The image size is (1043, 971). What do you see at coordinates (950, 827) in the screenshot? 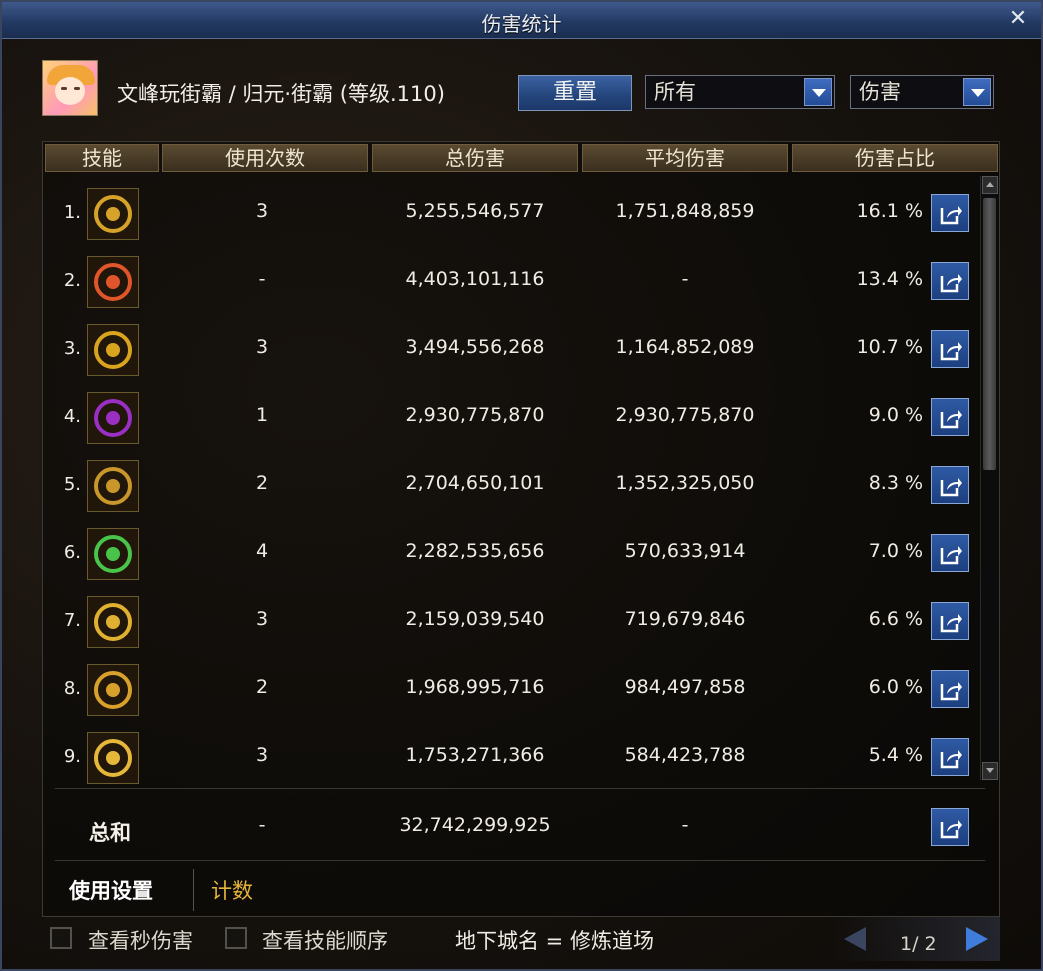
I see `total-share-button` at bounding box center [950, 827].